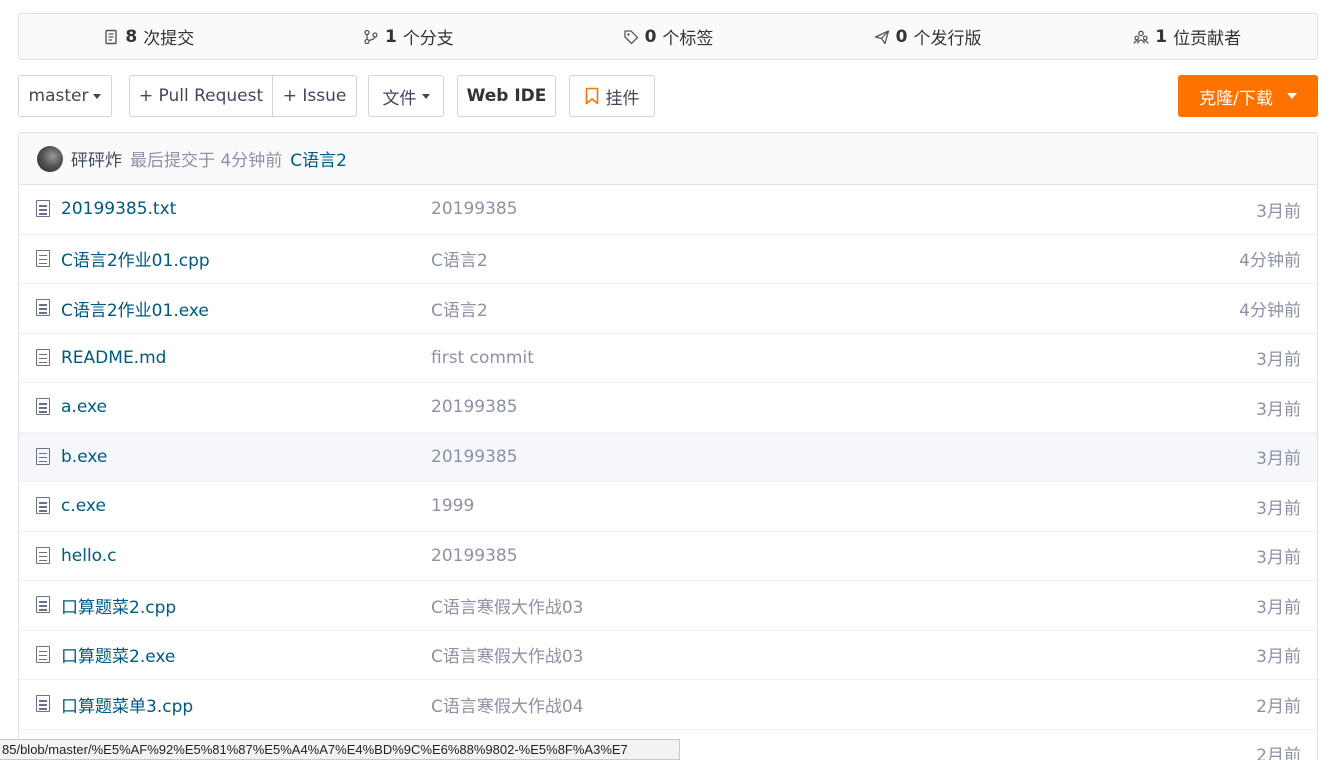 The image size is (1337, 760). I want to click on file-row: b.exe 20199385 3月前, so click(668, 457).